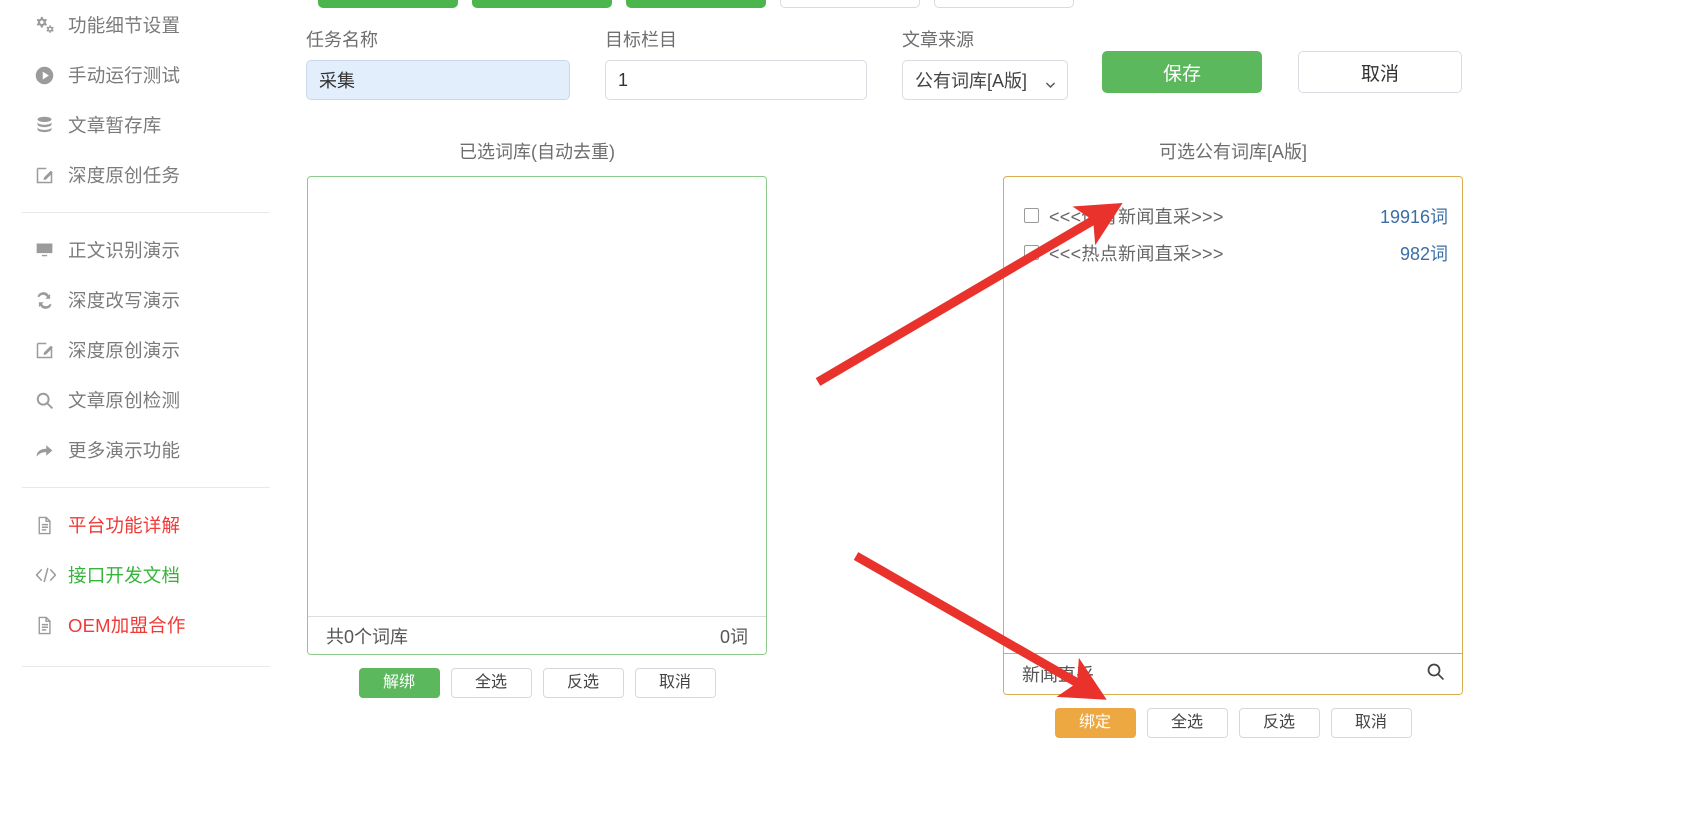 This screenshot has height=816, width=1689. I want to click on unbind-button: 解绑, so click(399, 683).